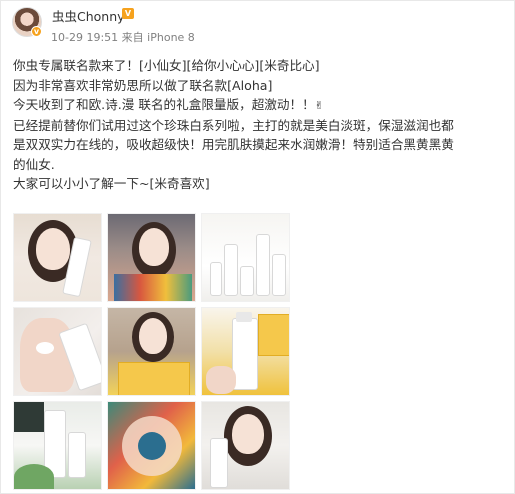 The height and width of the screenshot is (494, 515). What do you see at coordinates (166, 65) in the screenshot?
I see `post-line: 你虫专属联名款来了！[小仙女][给你小心心][米奇比心]` at bounding box center [166, 65].